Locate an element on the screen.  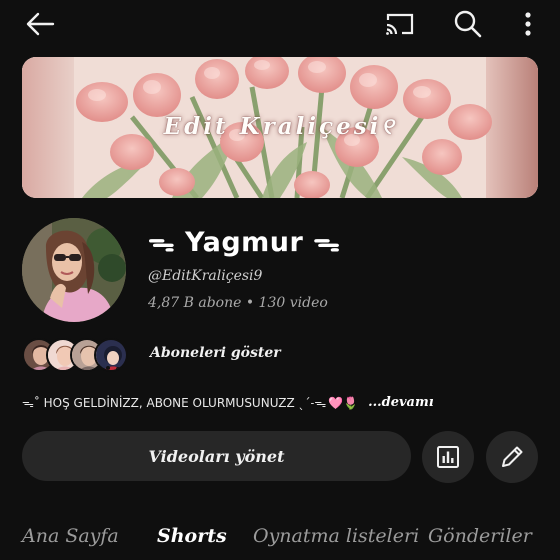
description-emoji: 🩷🌷 is located at coordinates (343, 402).